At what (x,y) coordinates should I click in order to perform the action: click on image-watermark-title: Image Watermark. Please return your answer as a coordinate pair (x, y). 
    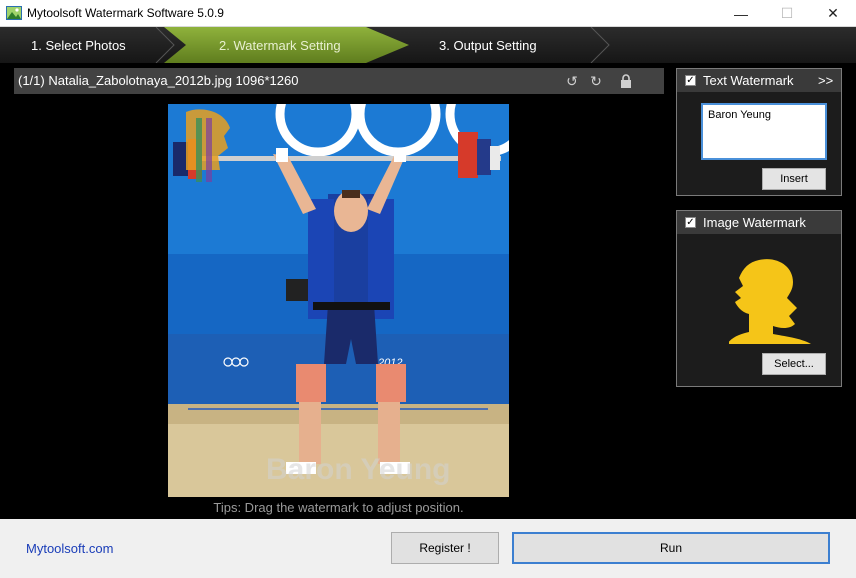
    Looking at the image, I should click on (754, 222).